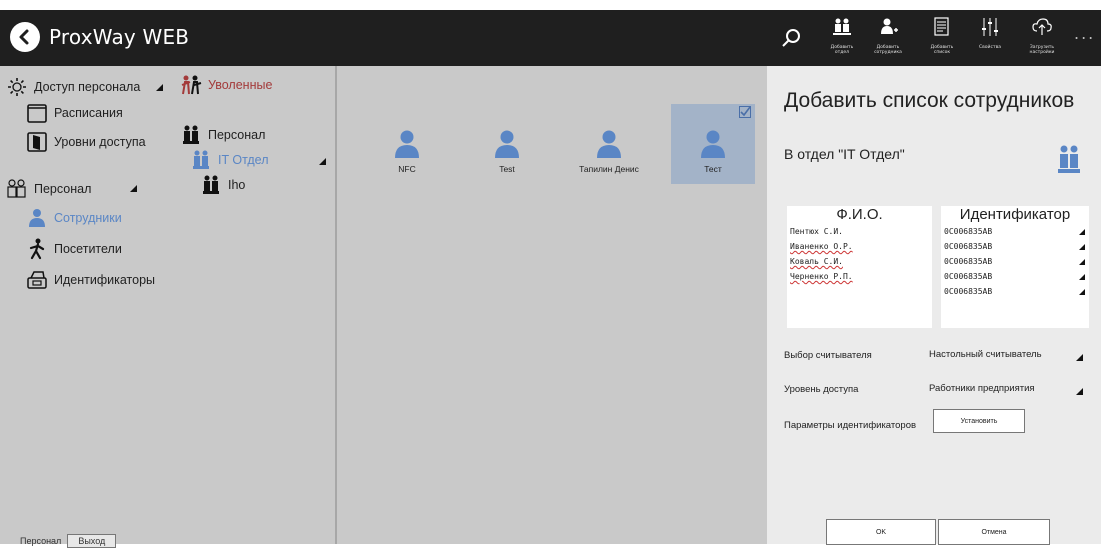 The width and height of the screenshot is (1101, 548). I want to click on checkbox-checked-icon, so click(745, 112).